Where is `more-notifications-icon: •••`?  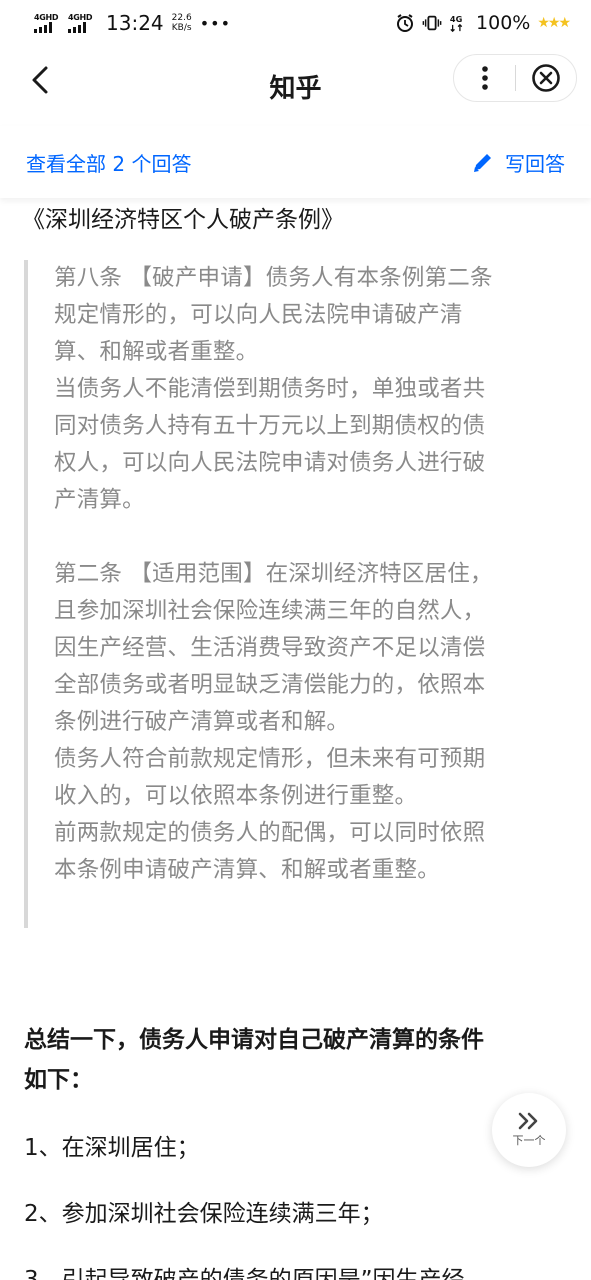 more-notifications-icon: ••• is located at coordinates (215, 23).